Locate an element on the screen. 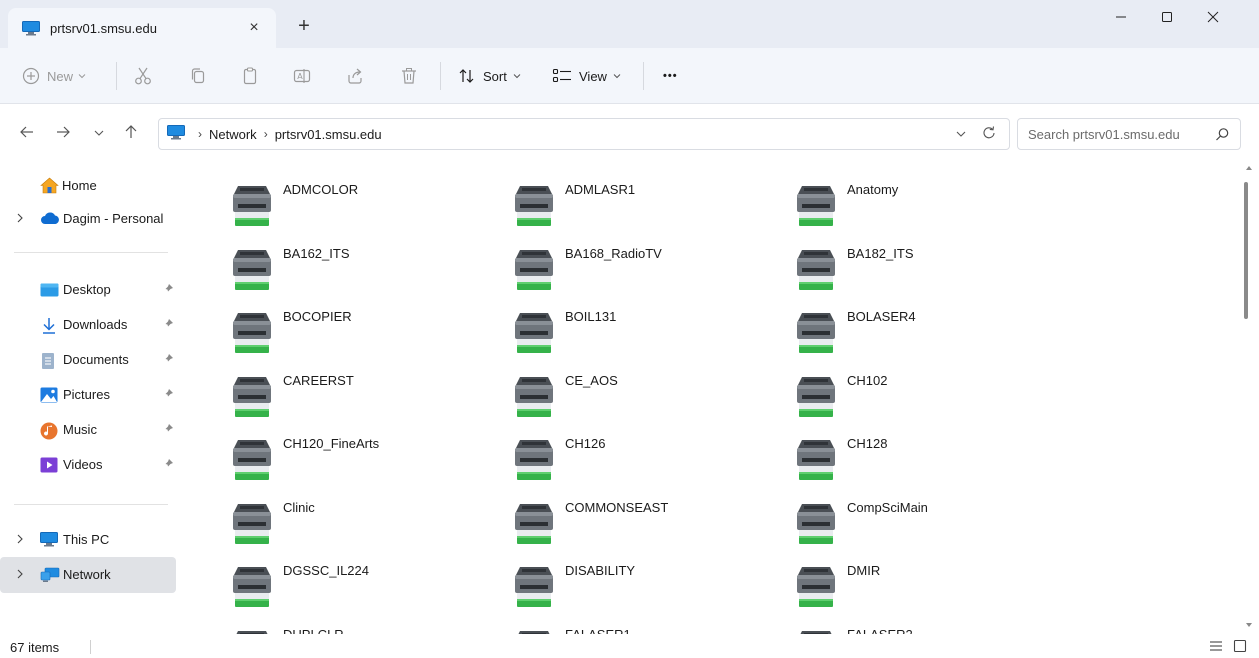  search-icon is located at coordinates (1222, 136).